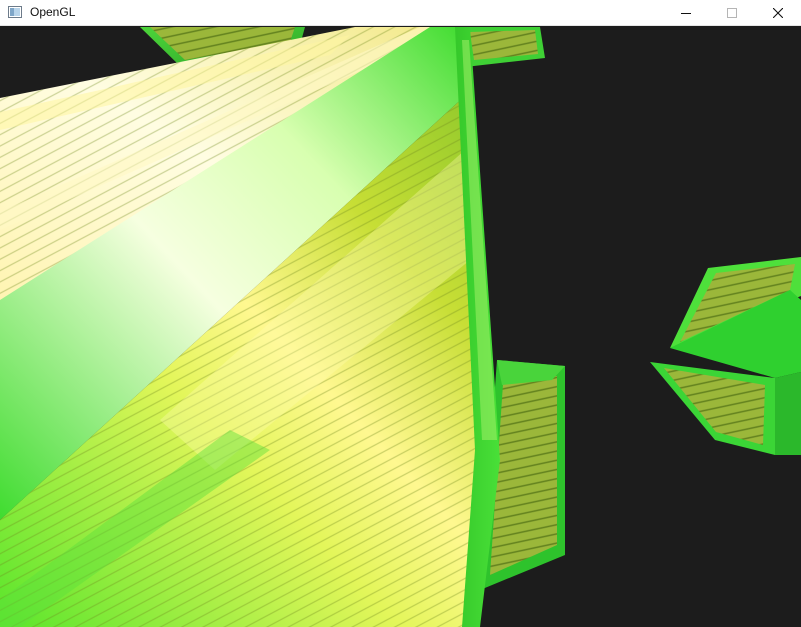 The width and height of the screenshot is (801, 627). I want to click on close-icon, so click(778, 13).